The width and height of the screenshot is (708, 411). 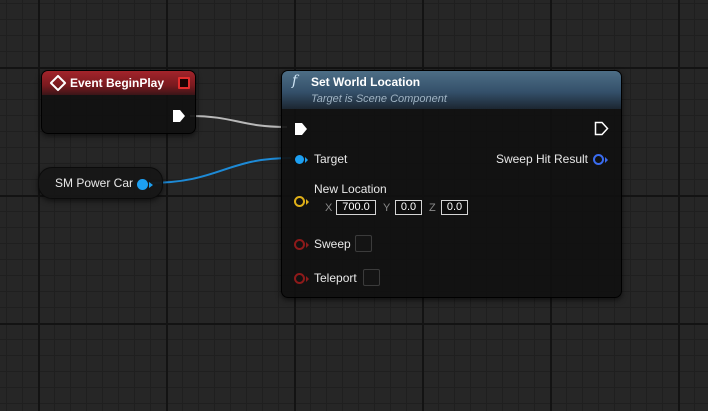 I want to click on variable-node-sm-power-car: SM Power Car, so click(x=100, y=183).